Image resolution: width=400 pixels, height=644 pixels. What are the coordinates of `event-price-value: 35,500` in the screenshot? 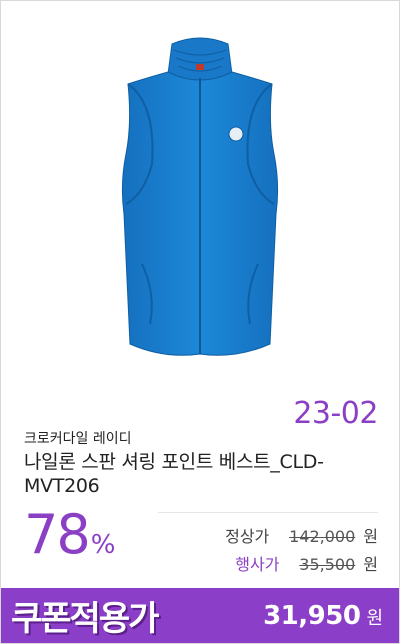 It's located at (327, 564).